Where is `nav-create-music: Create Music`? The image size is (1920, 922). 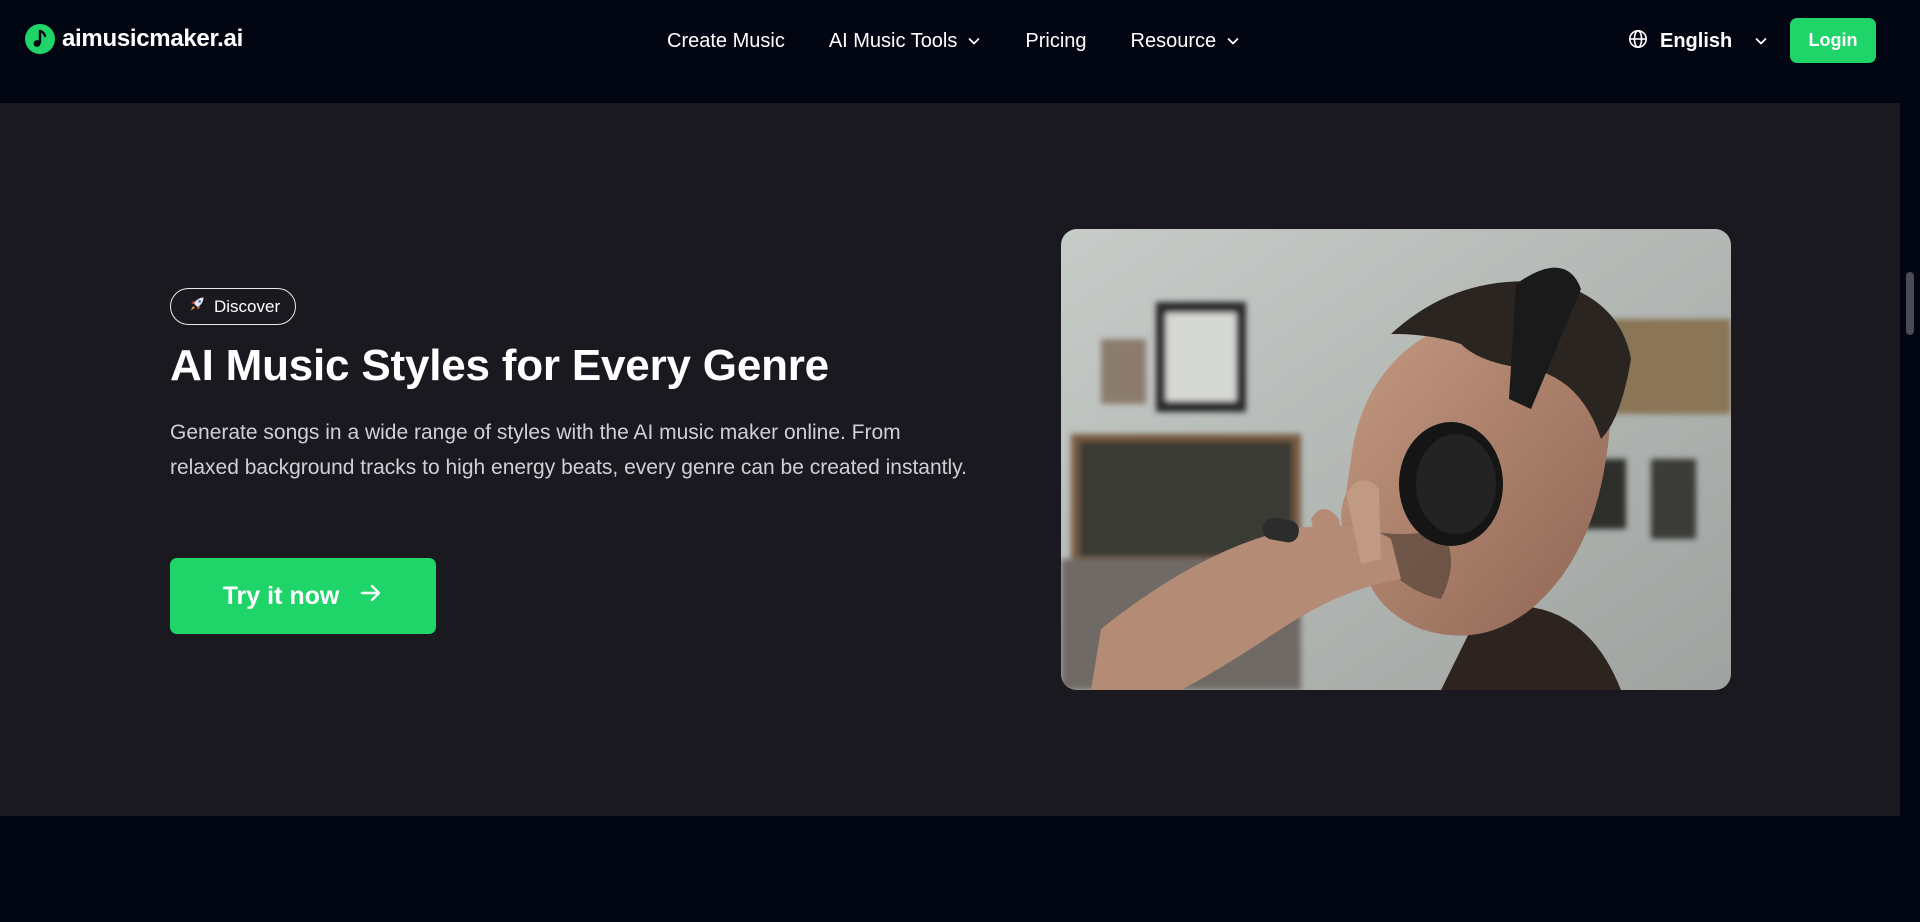 nav-create-music: Create Music is located at coordinates (726, 41).